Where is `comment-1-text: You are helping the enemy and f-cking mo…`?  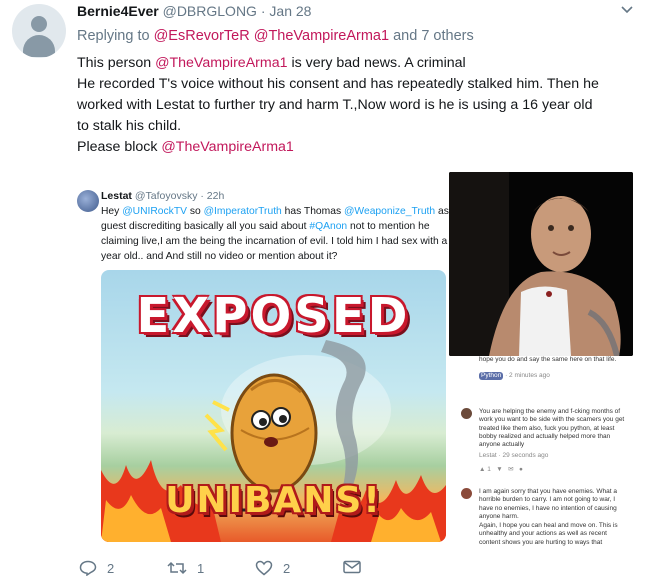 comment-1-text: You are helping the enemy and f-cking mo… is located at coordinates (552, 428).